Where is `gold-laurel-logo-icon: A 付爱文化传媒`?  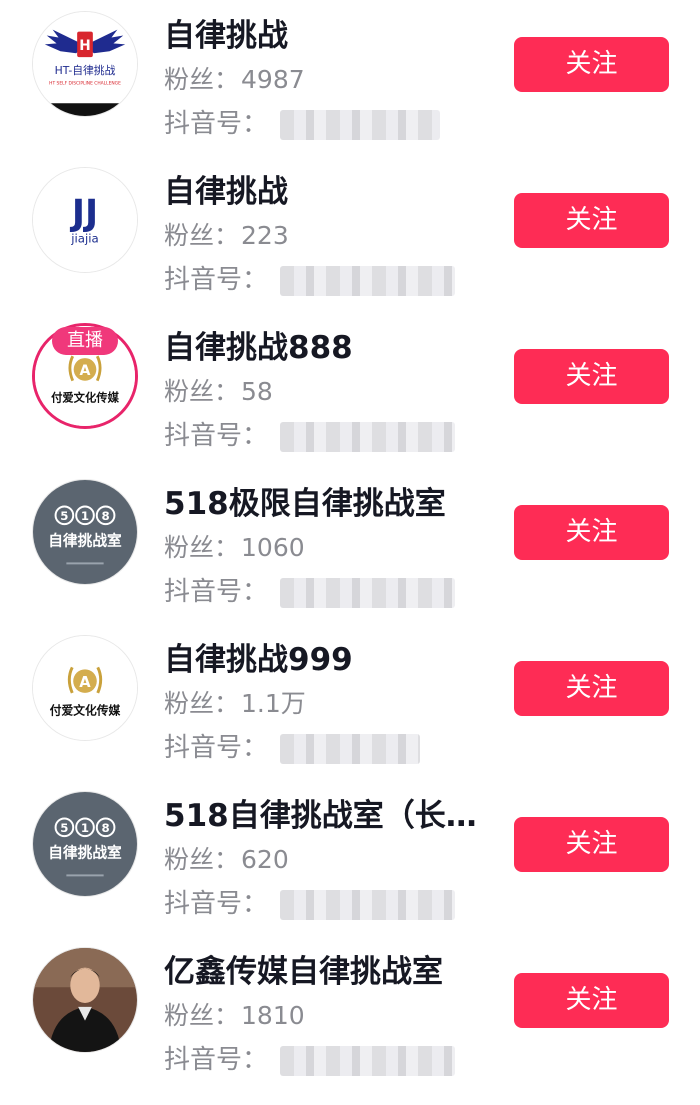 gold-laurel-logo-icon: A 付爱文化传媒 is located at coordinates (85, 688).